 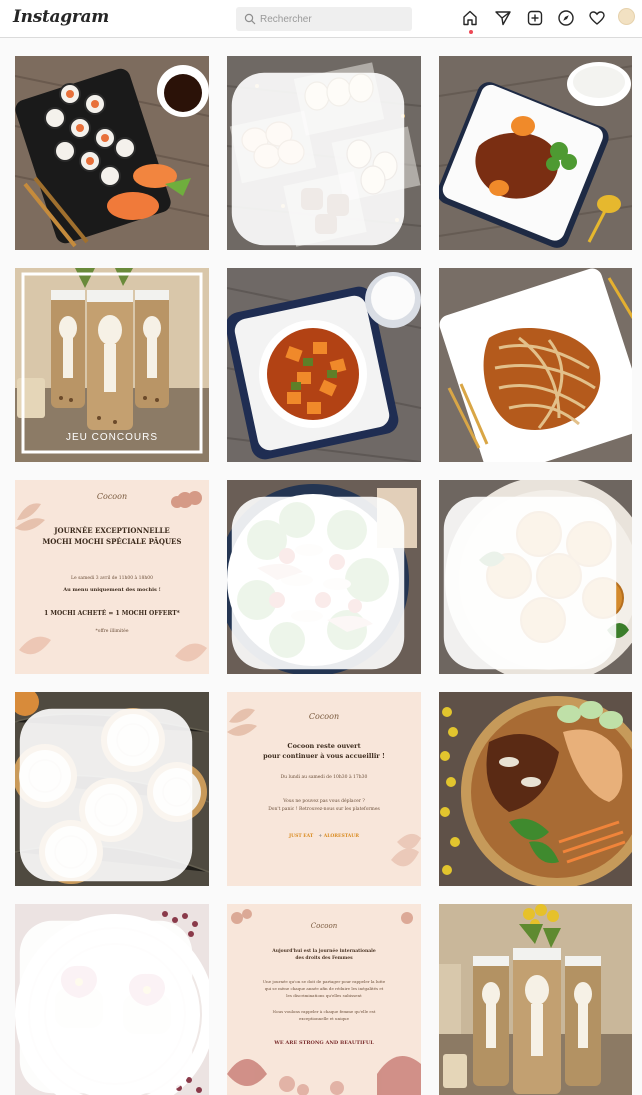 What do you see at coordinates (330, 19) in the screenshot?
I see `search-input` at bounding box center [330, 19].